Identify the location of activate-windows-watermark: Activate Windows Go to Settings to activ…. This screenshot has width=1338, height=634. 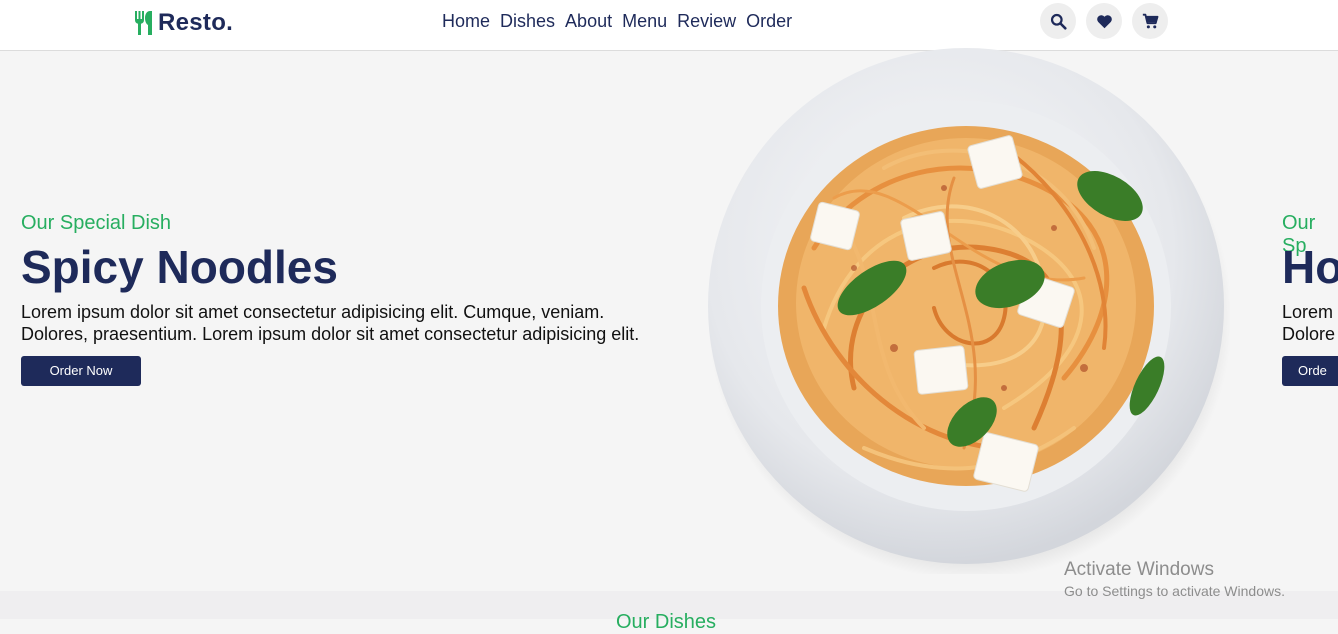
(1174, 579).